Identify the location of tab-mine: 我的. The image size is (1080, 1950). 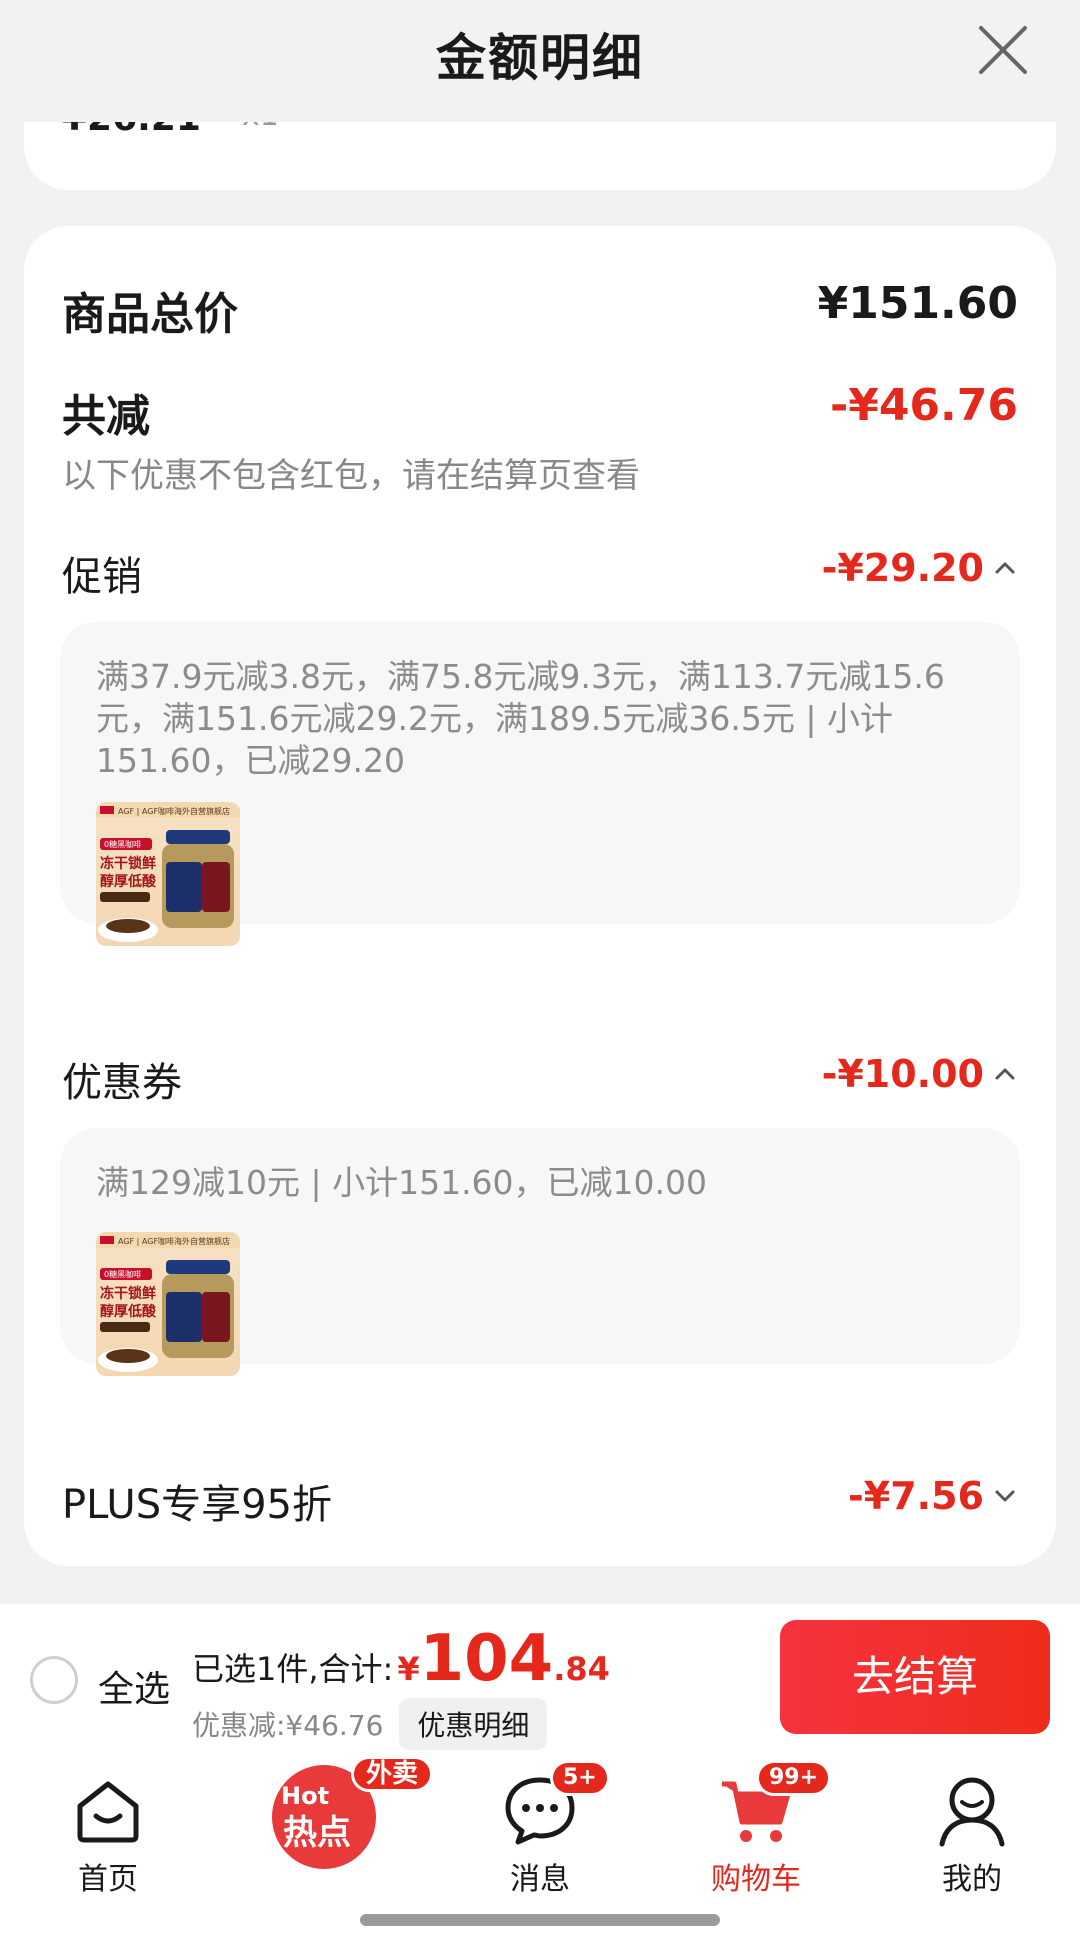
(972, 1834).